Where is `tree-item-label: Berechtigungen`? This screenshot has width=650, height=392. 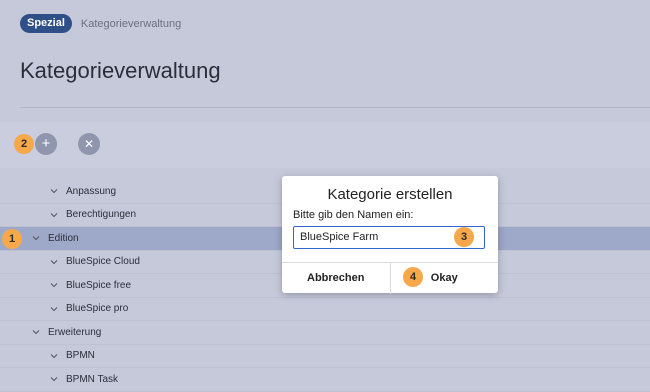
tree-item-label: Berechtigungen is located at coordinates (101, 215).